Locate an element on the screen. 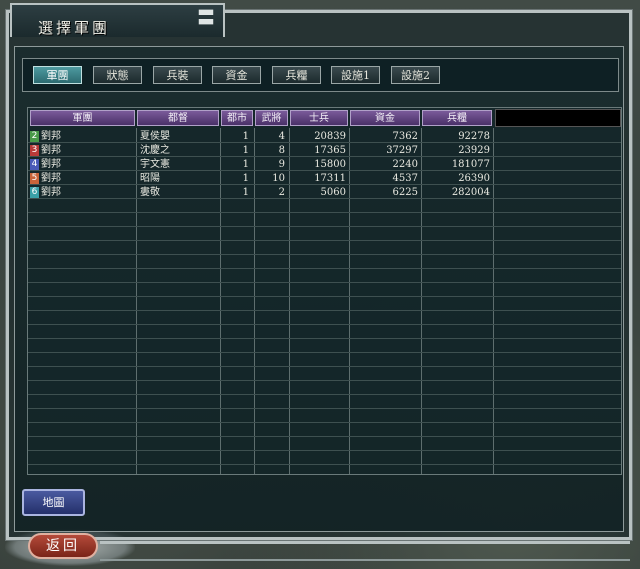 The height and width of the screenshot is (569, 640). cell-provisions: 181077 is located at coordinates (470, 164).